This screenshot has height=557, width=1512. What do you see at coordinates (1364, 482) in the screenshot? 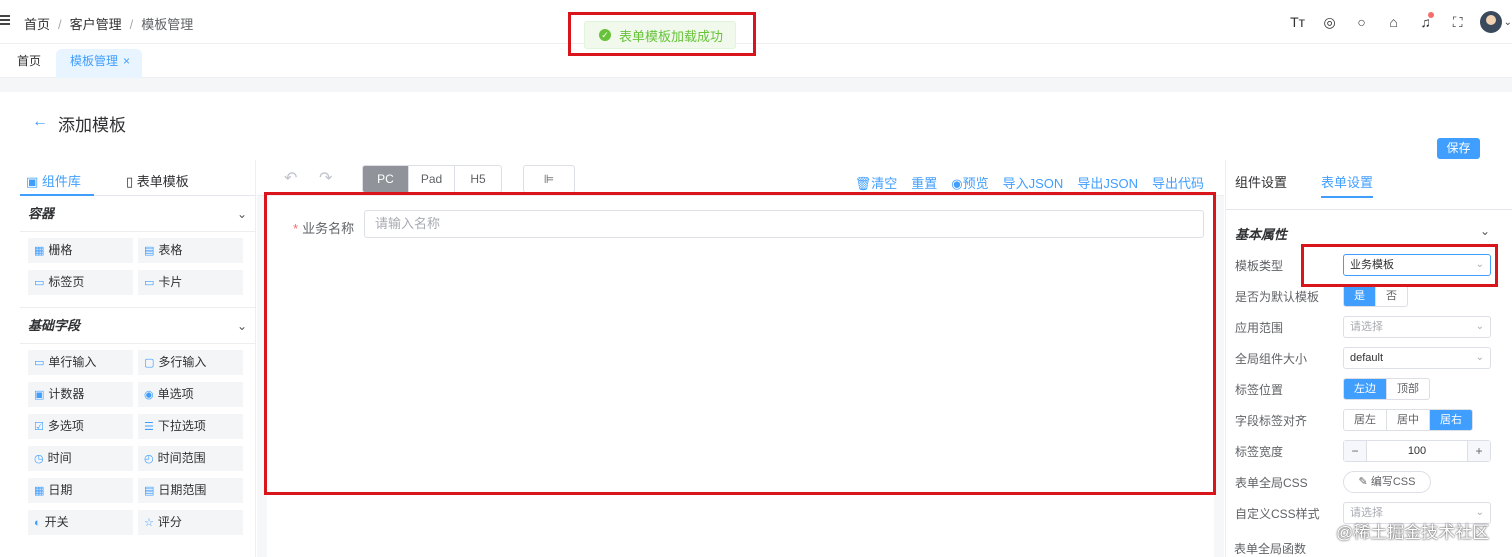
I see `edit-icon: ✎` at bounding box center [1364, 482].